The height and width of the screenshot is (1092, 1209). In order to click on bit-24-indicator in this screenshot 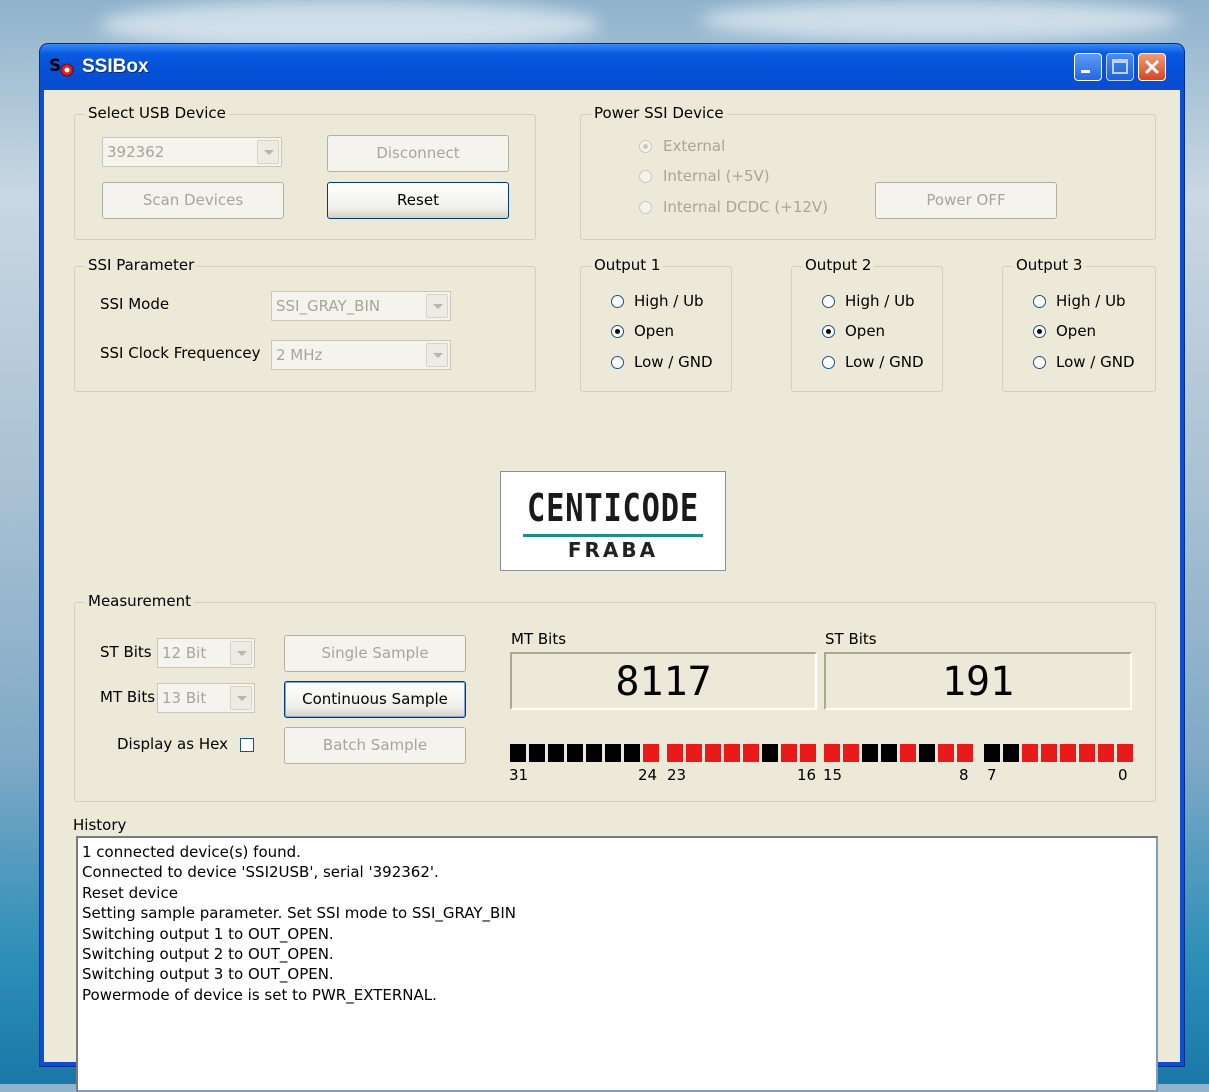, I will do `click(651, 753)`.